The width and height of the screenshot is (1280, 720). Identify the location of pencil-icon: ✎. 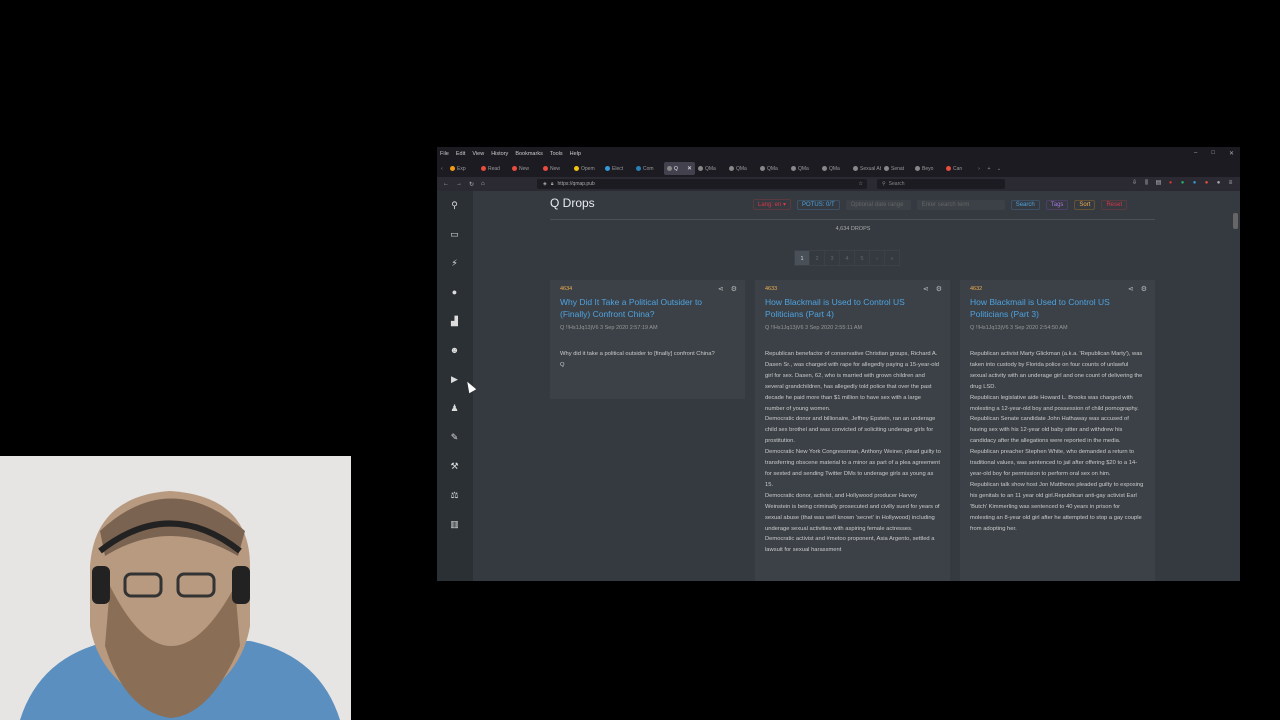
(454, 437).